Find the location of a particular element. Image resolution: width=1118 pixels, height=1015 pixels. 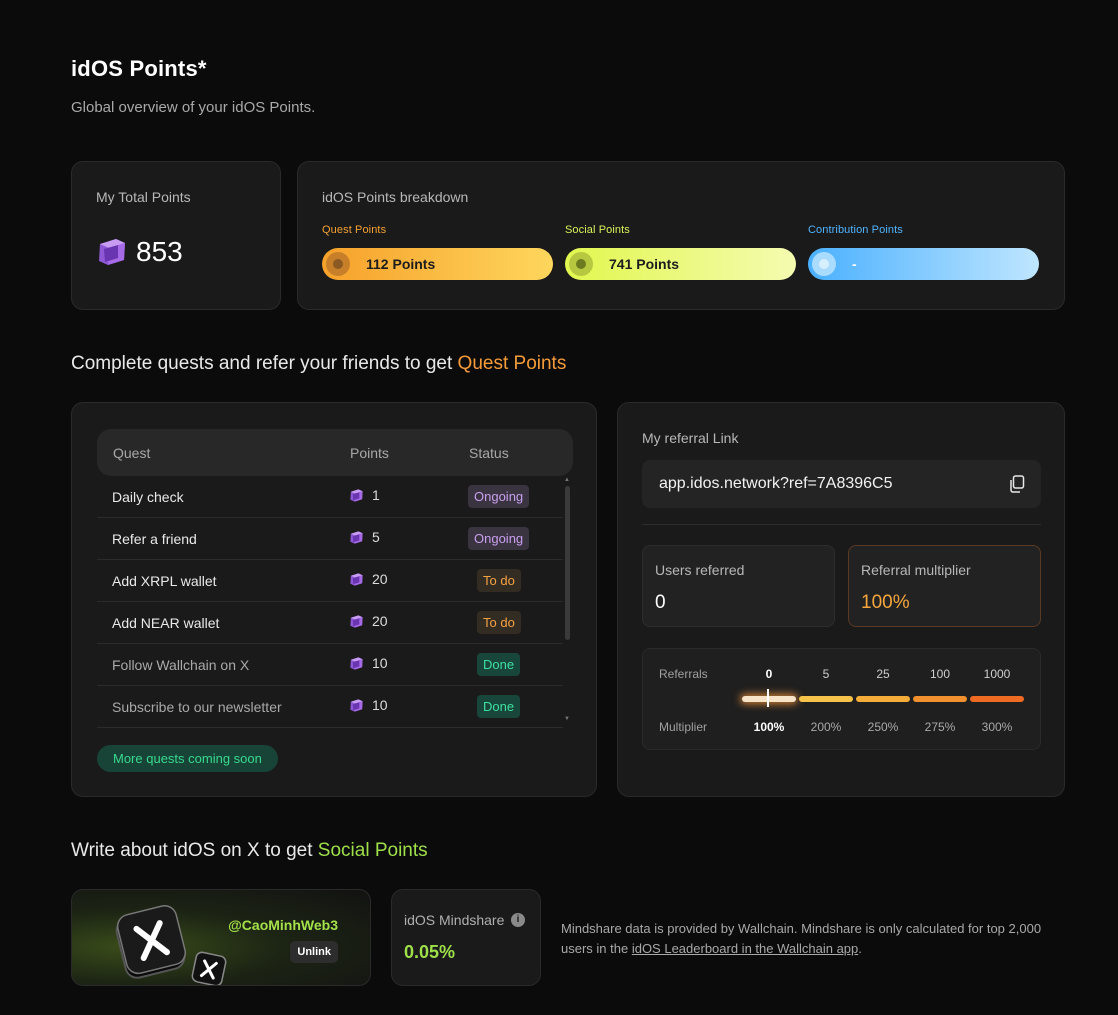

quest-points-pill: 112 Points is located at coordinates (437, 264).